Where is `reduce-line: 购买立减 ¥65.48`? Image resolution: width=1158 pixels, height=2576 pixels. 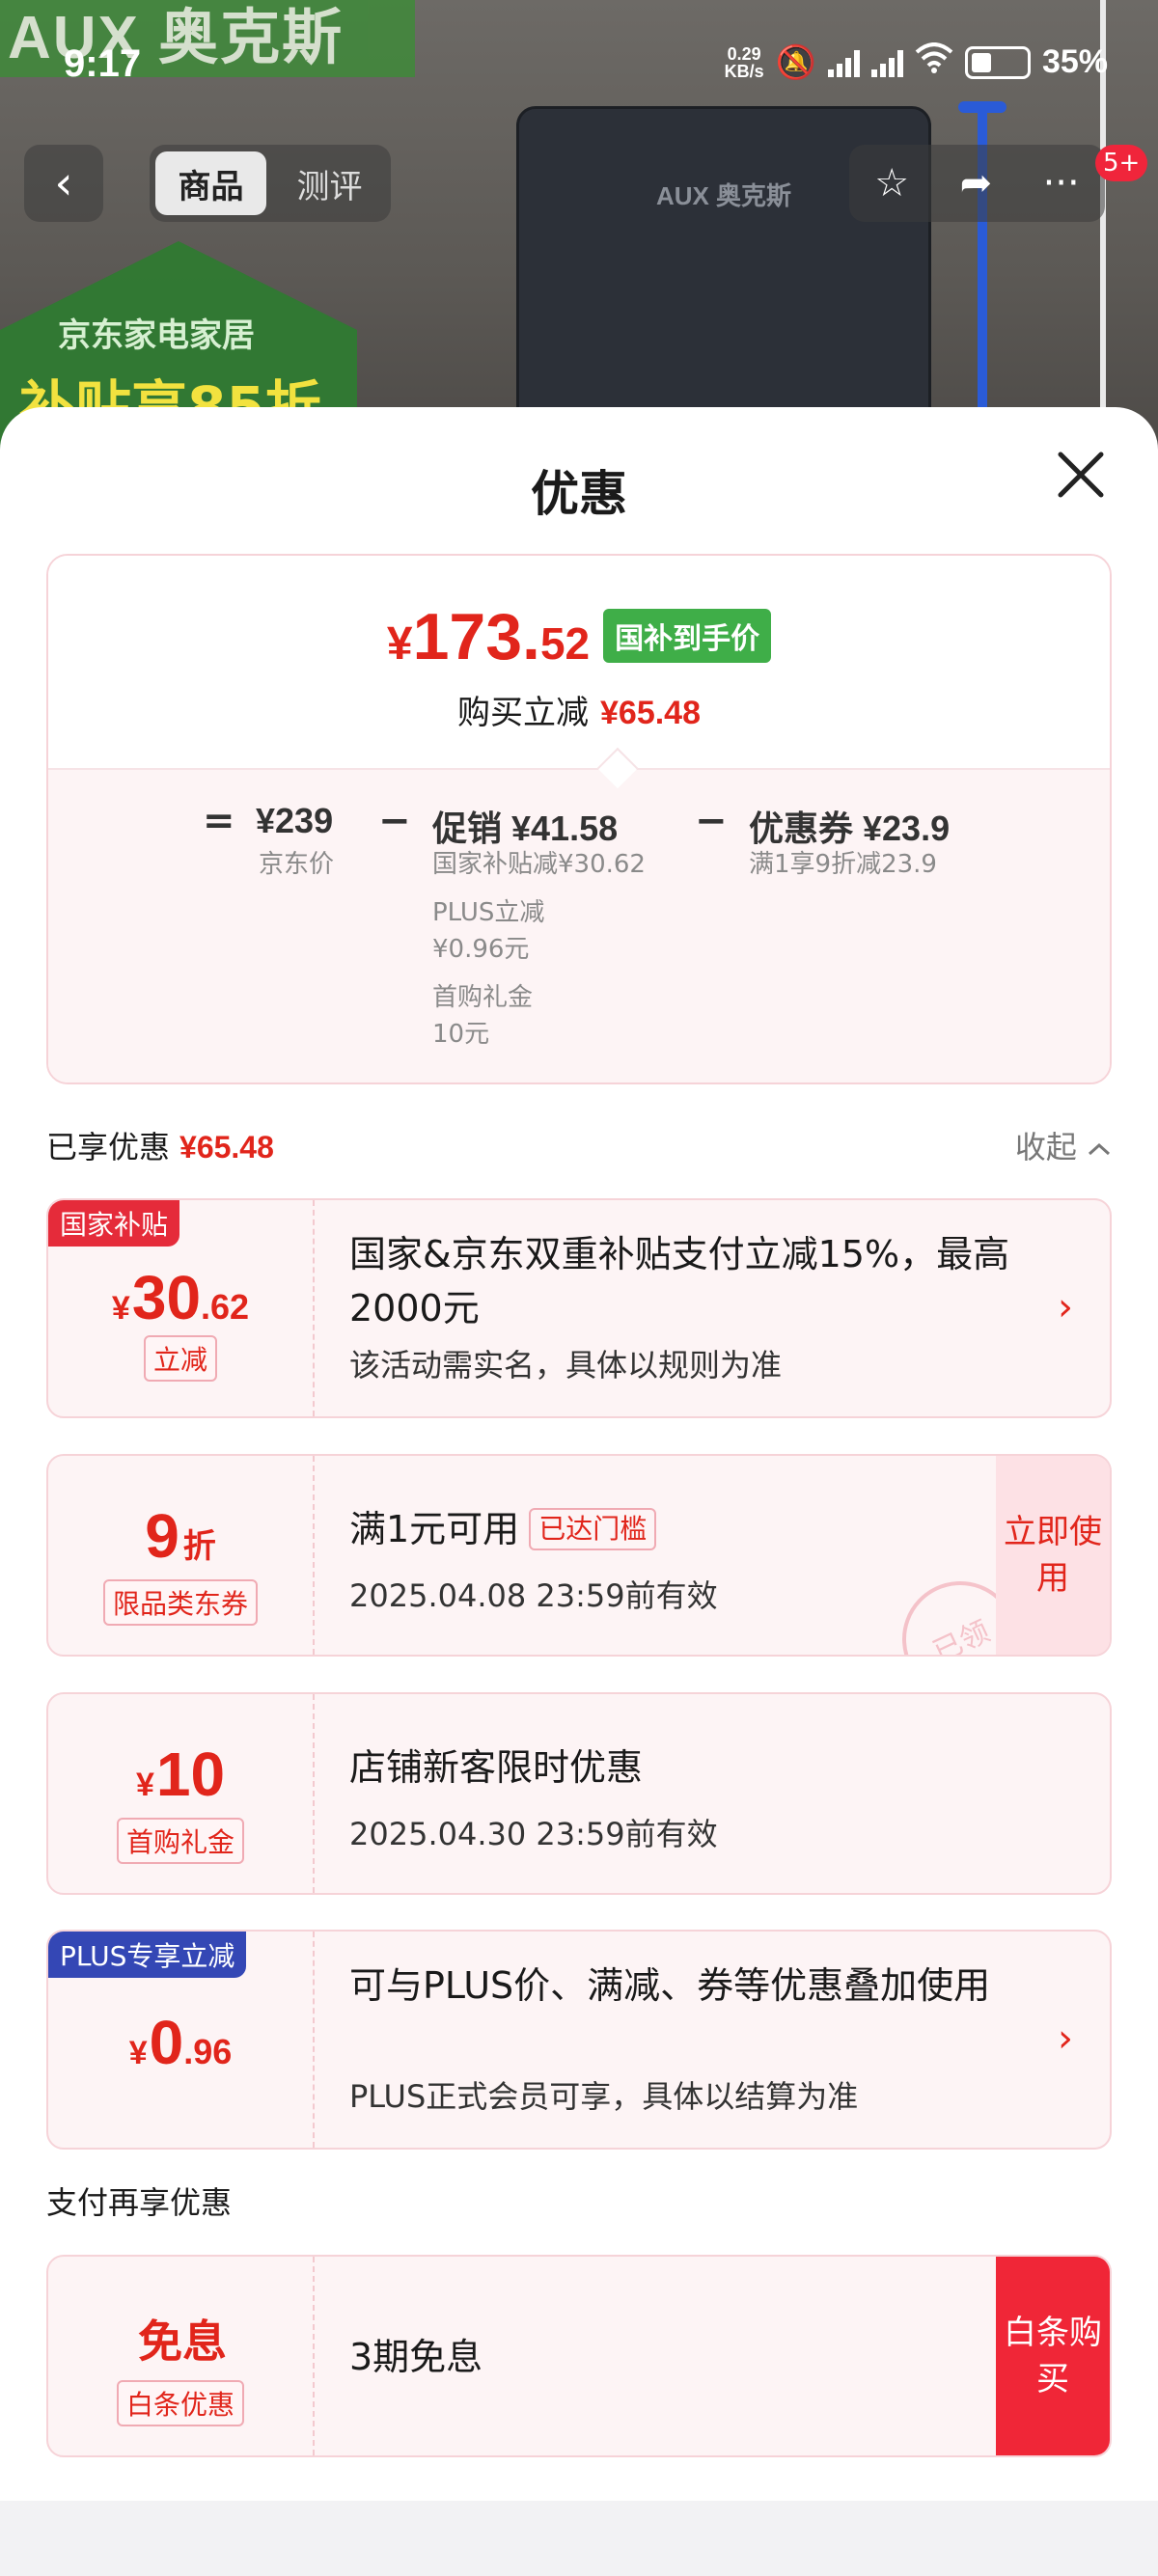
reduce-line: 购买立减 ¥65.48 is located at coordinates (579, 709).